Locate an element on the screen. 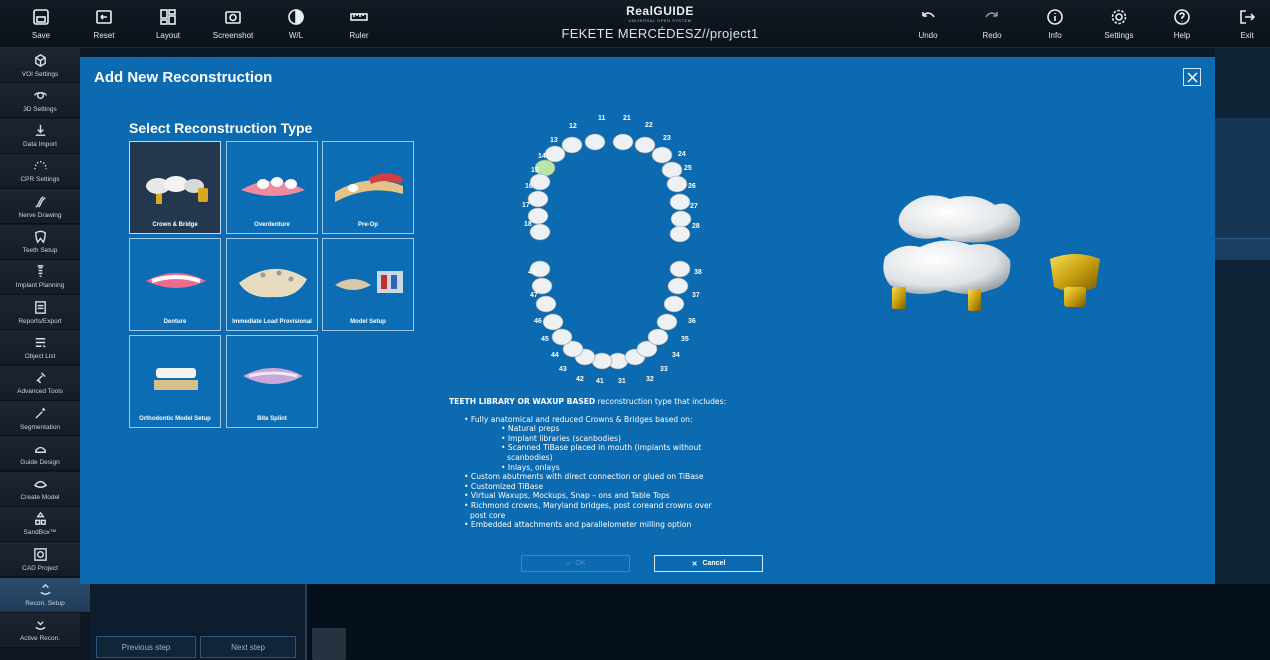 Image resolution: width=1270 pixels, height=660 pixels. screenshot-button: Screenshot is located at coordinates (233, 24).